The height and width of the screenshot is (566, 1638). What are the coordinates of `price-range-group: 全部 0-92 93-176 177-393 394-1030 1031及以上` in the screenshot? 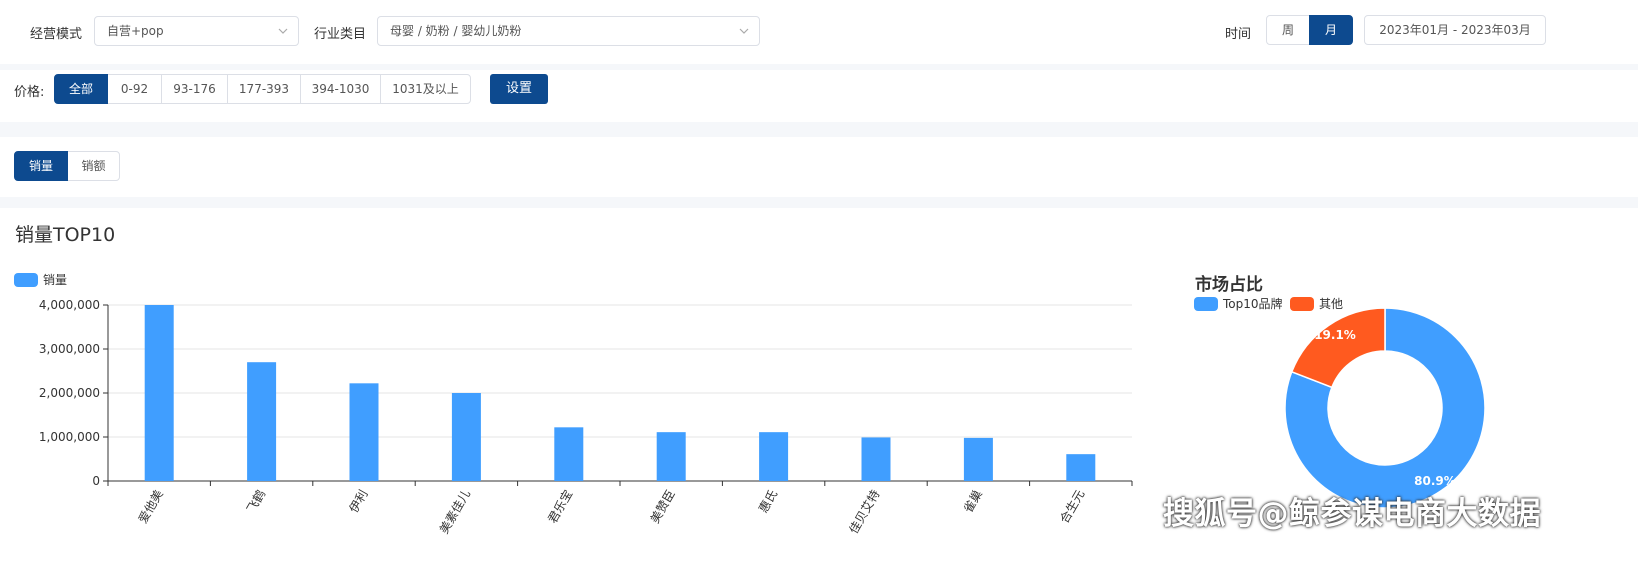 It's located at (262, 89).